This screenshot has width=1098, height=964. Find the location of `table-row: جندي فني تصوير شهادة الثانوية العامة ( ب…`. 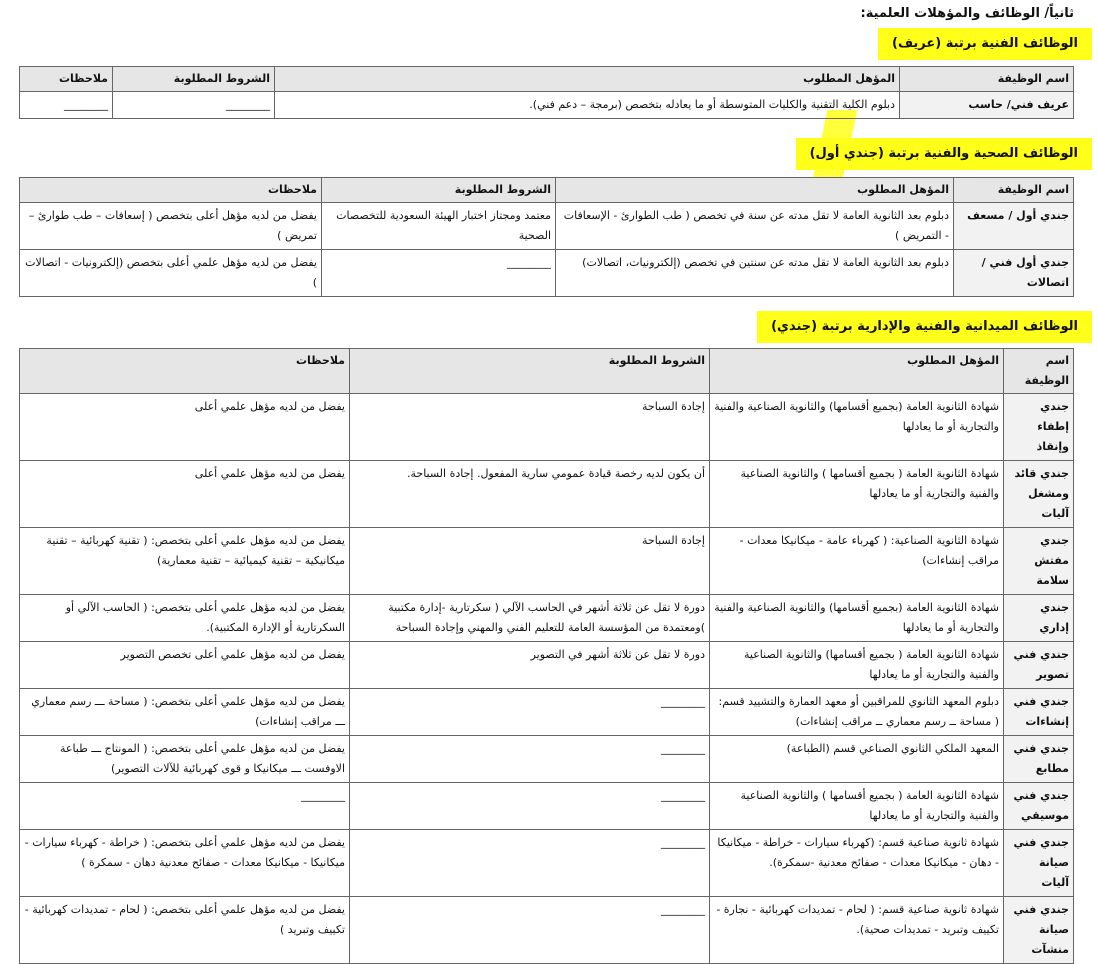

table-row: جندي فني تصوير شهادة الثانوية العامة ( ب… is located at coordinates (546, 665).